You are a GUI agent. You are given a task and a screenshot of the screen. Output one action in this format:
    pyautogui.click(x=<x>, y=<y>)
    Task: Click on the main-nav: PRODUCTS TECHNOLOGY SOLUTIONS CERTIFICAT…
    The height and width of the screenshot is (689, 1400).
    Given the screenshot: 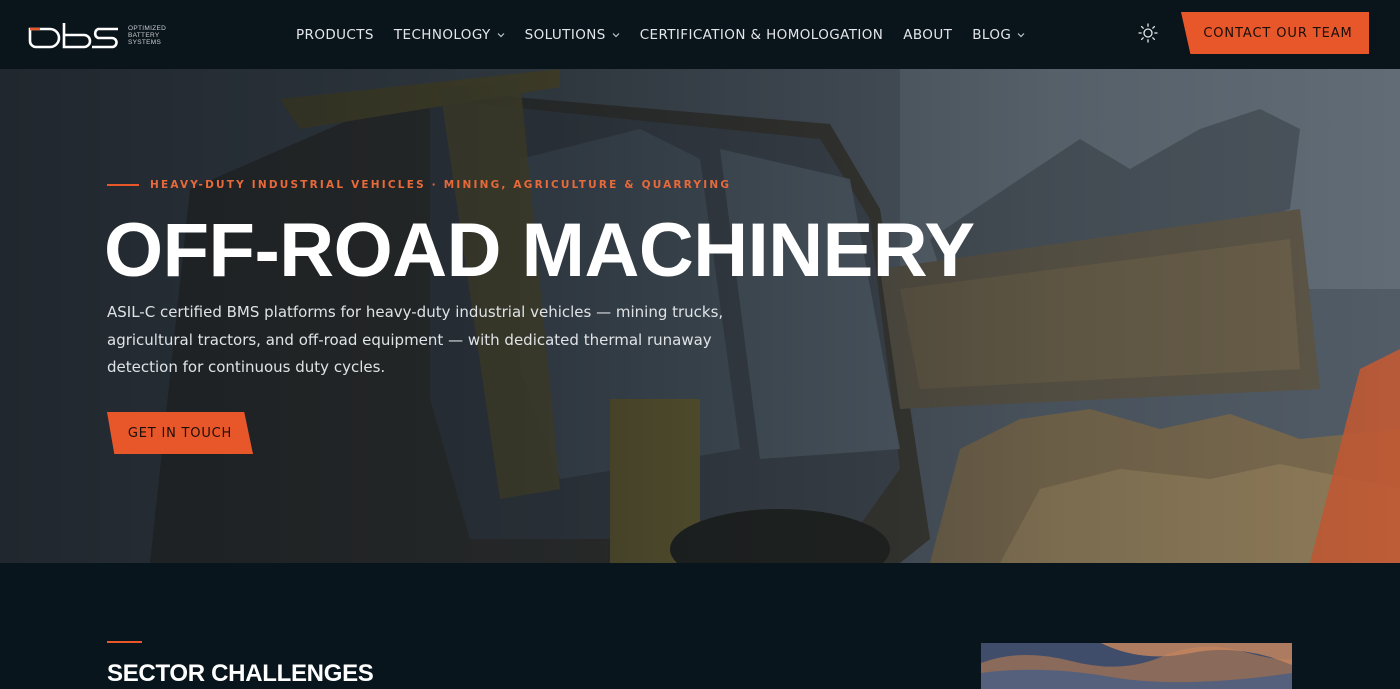 What is the action you would take?
    pyautogui.click(x=670, y=34)
    